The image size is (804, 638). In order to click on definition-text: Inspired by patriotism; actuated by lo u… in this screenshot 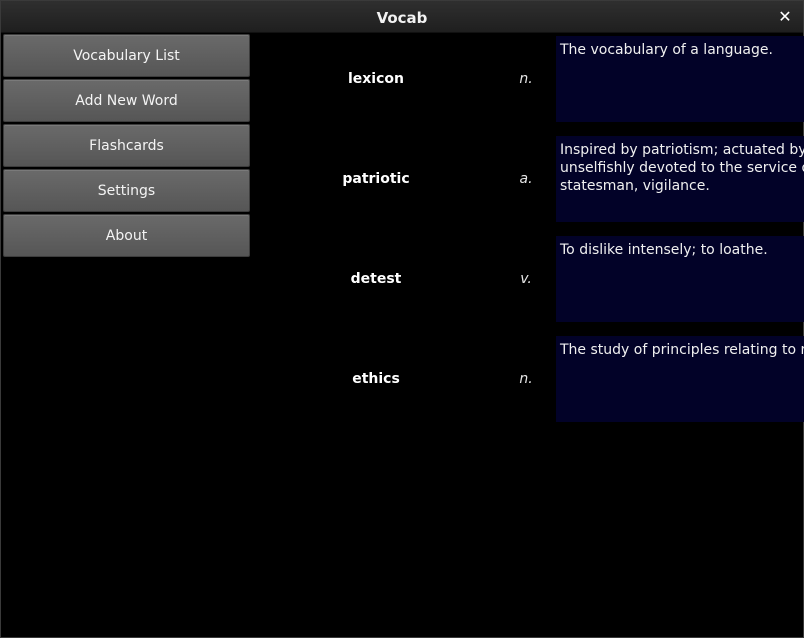, I will do `click(680, 179)`.